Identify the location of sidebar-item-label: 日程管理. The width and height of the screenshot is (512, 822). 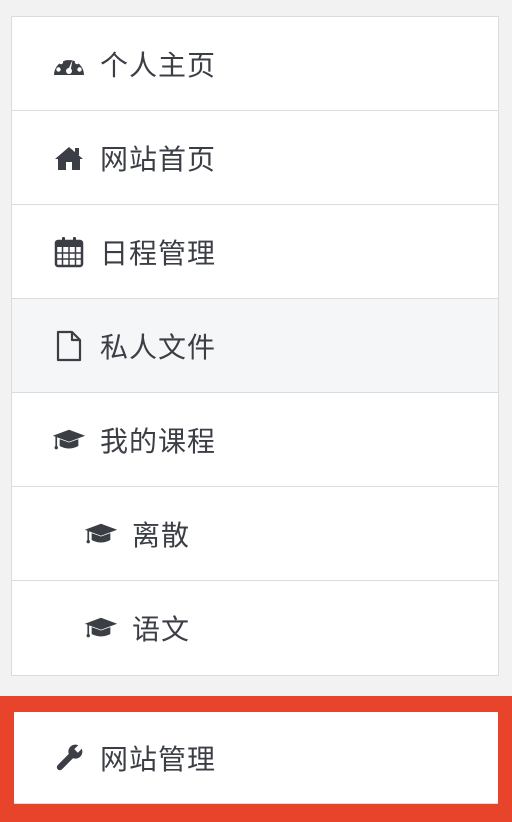
(158, 253).